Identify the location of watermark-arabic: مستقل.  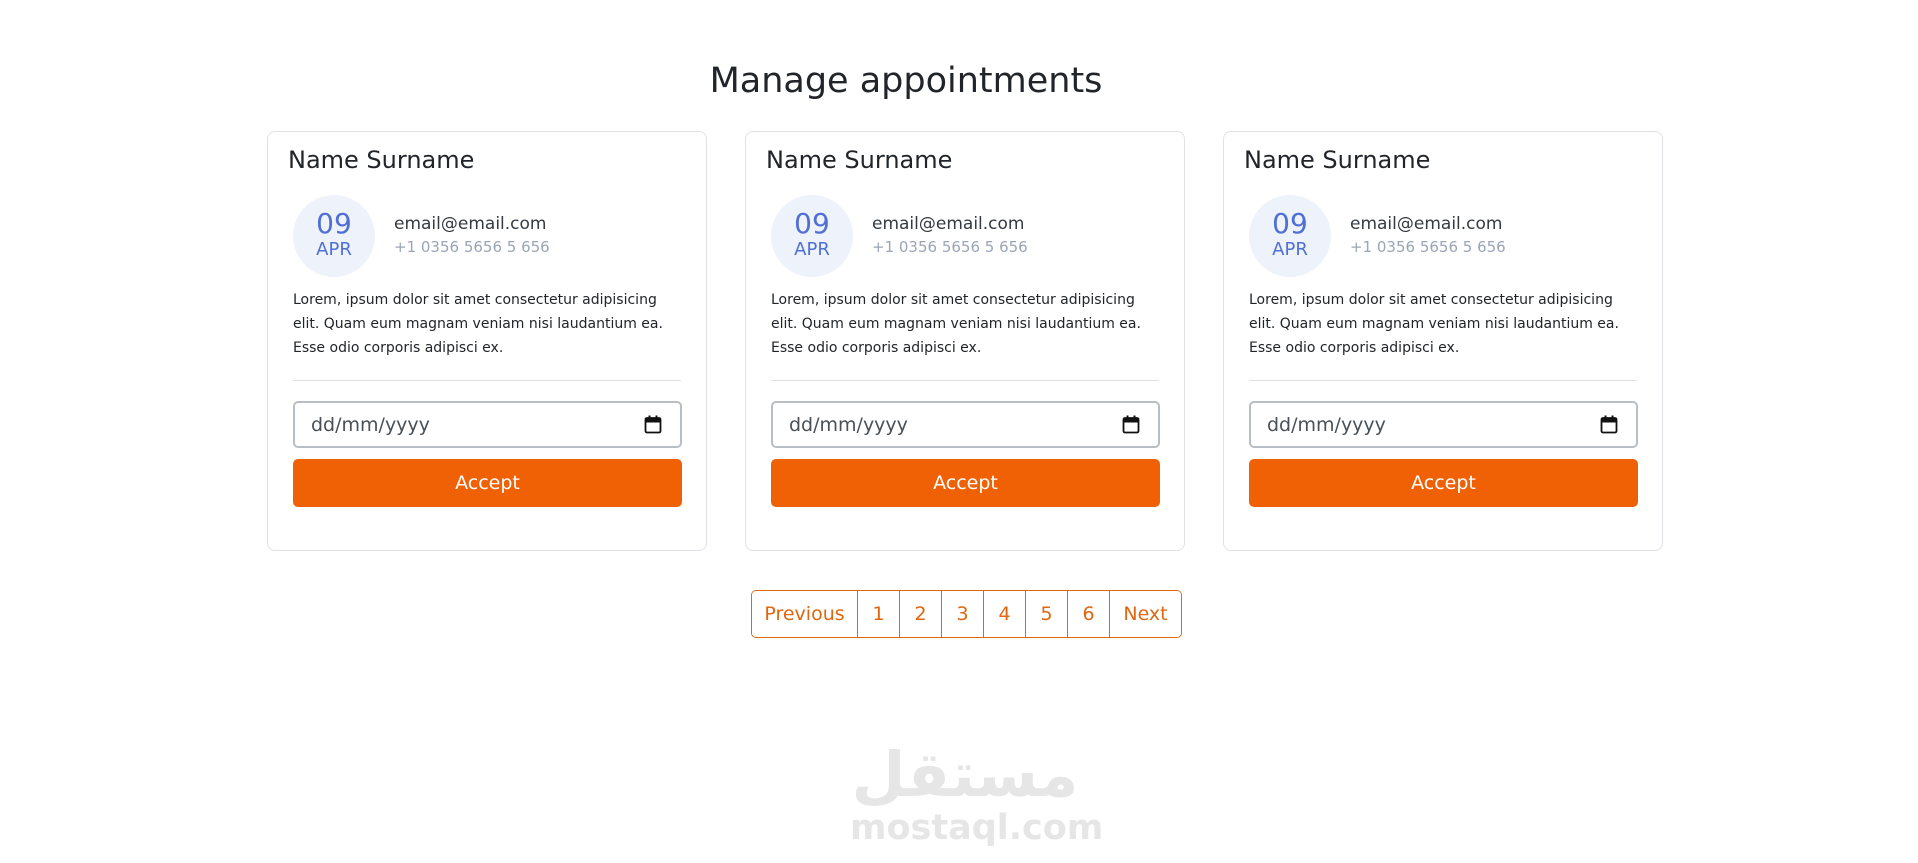
(965, 774).